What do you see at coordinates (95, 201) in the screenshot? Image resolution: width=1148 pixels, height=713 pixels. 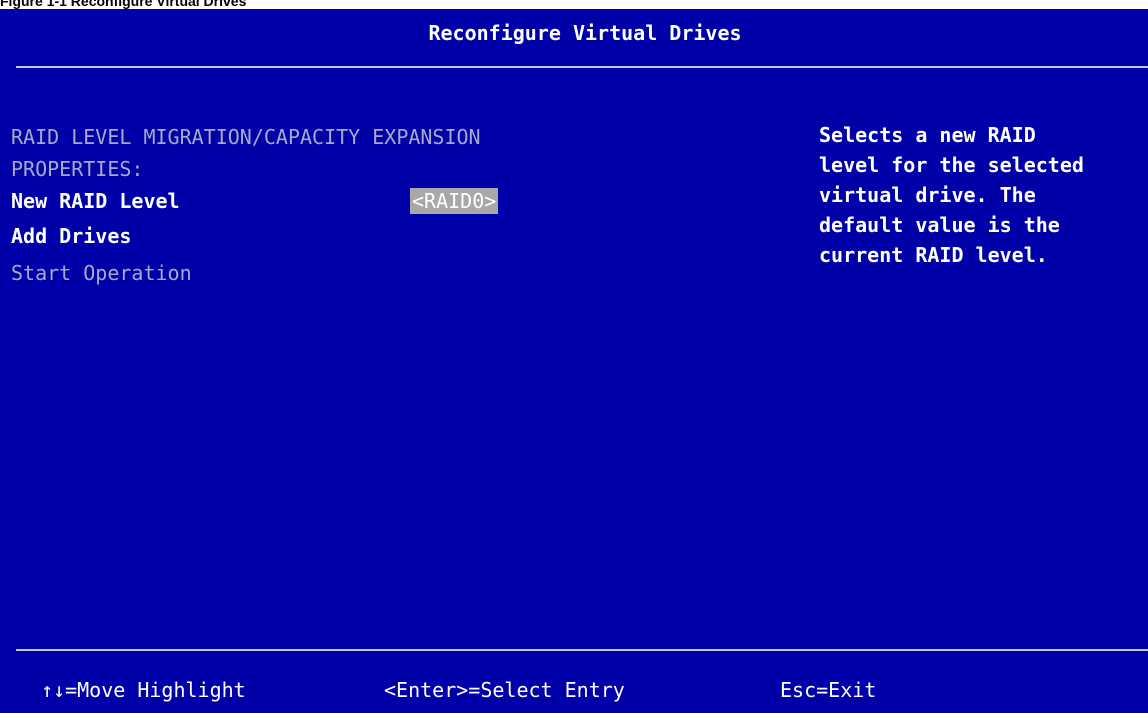 I see `menu-item-new-raid-level: New RAID Level` at bounding box center [95, 201].